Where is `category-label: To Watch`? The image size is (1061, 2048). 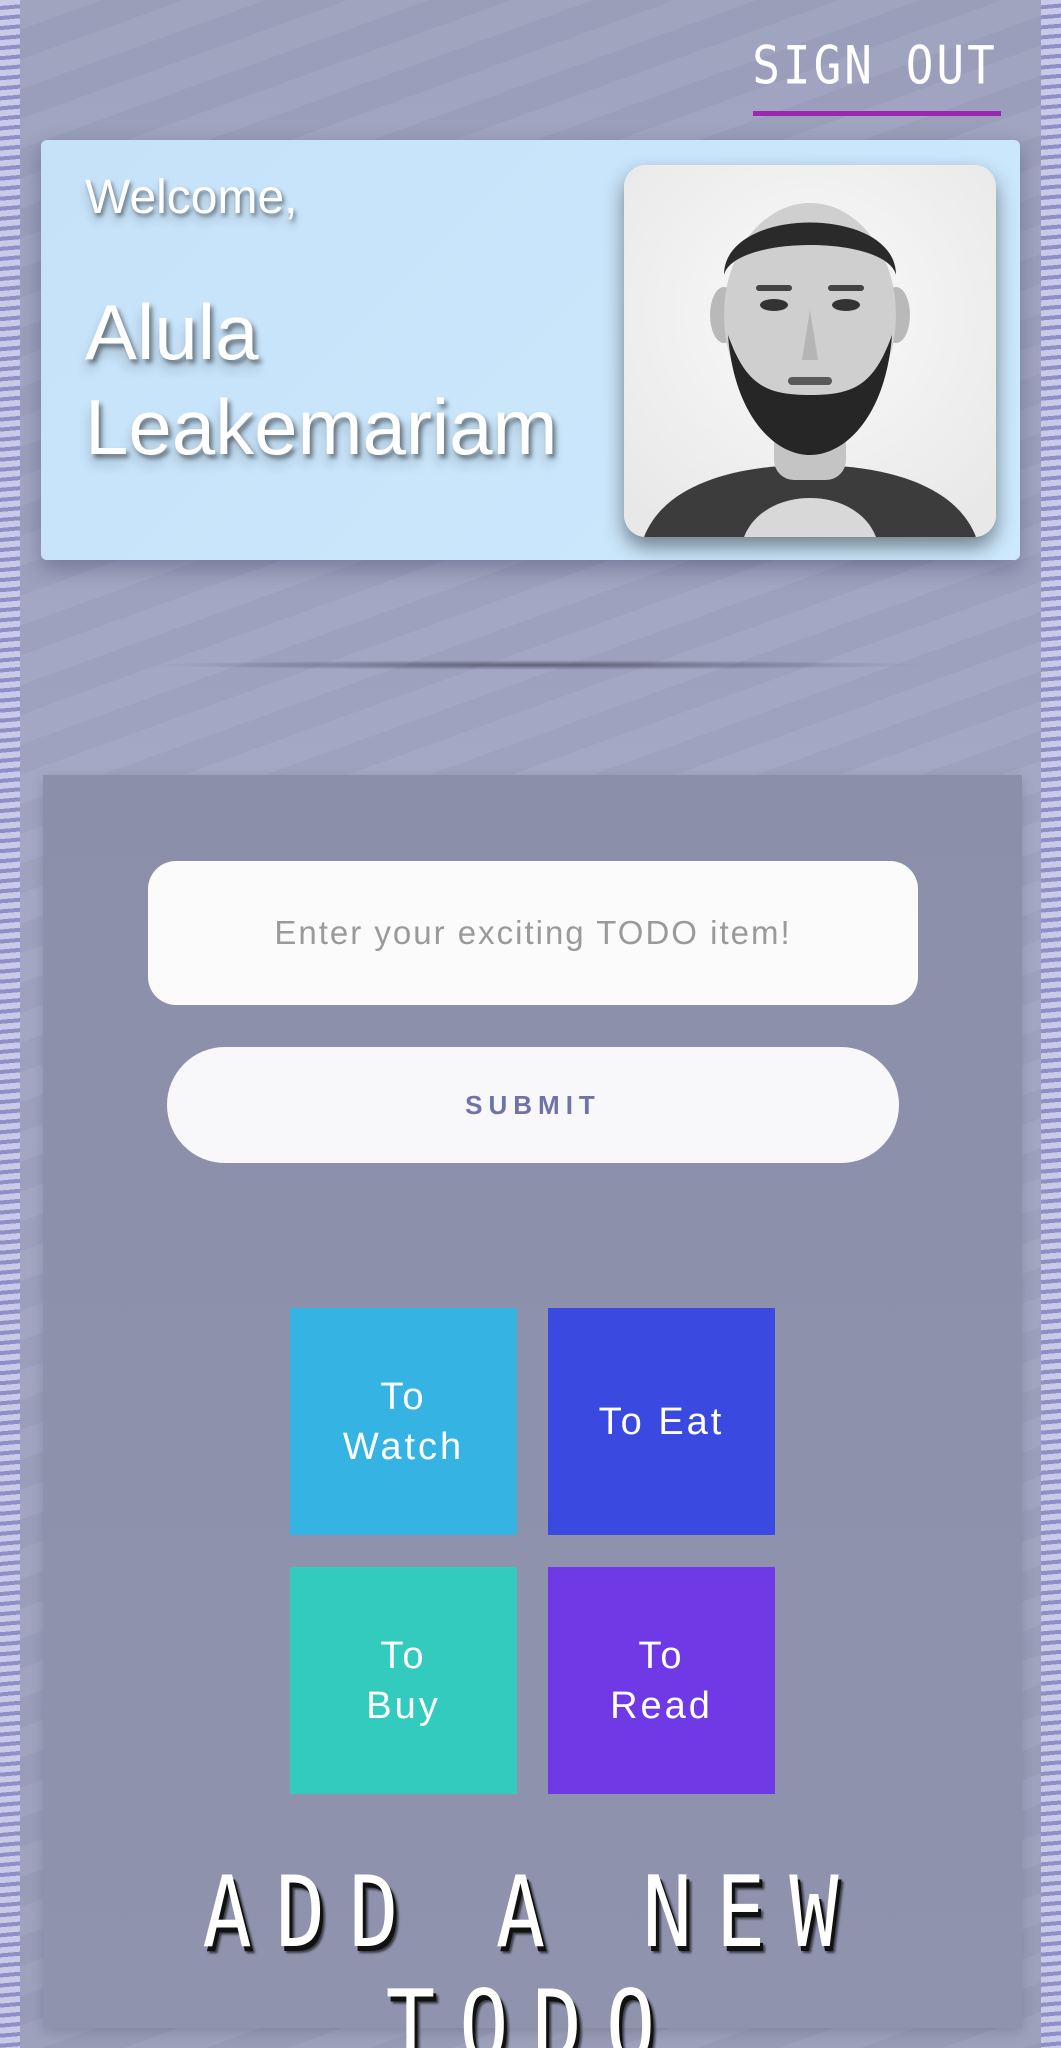
category-label: To Watch is located at coordinates (403, 1422).